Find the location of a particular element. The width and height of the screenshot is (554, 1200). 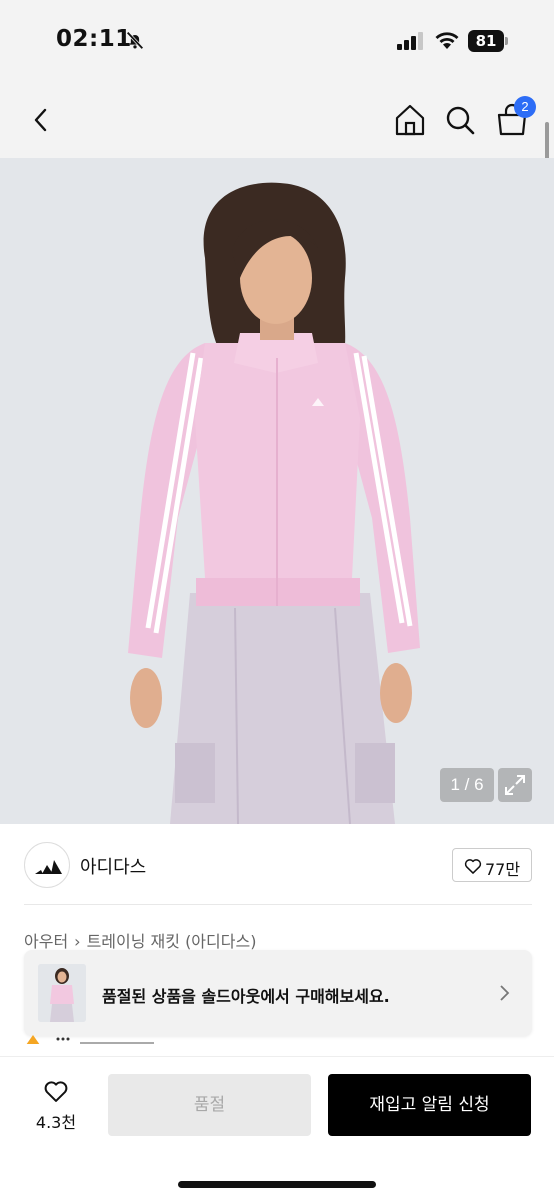

wishlist-count: 4.3천 is located at coordinates (56, 1122).